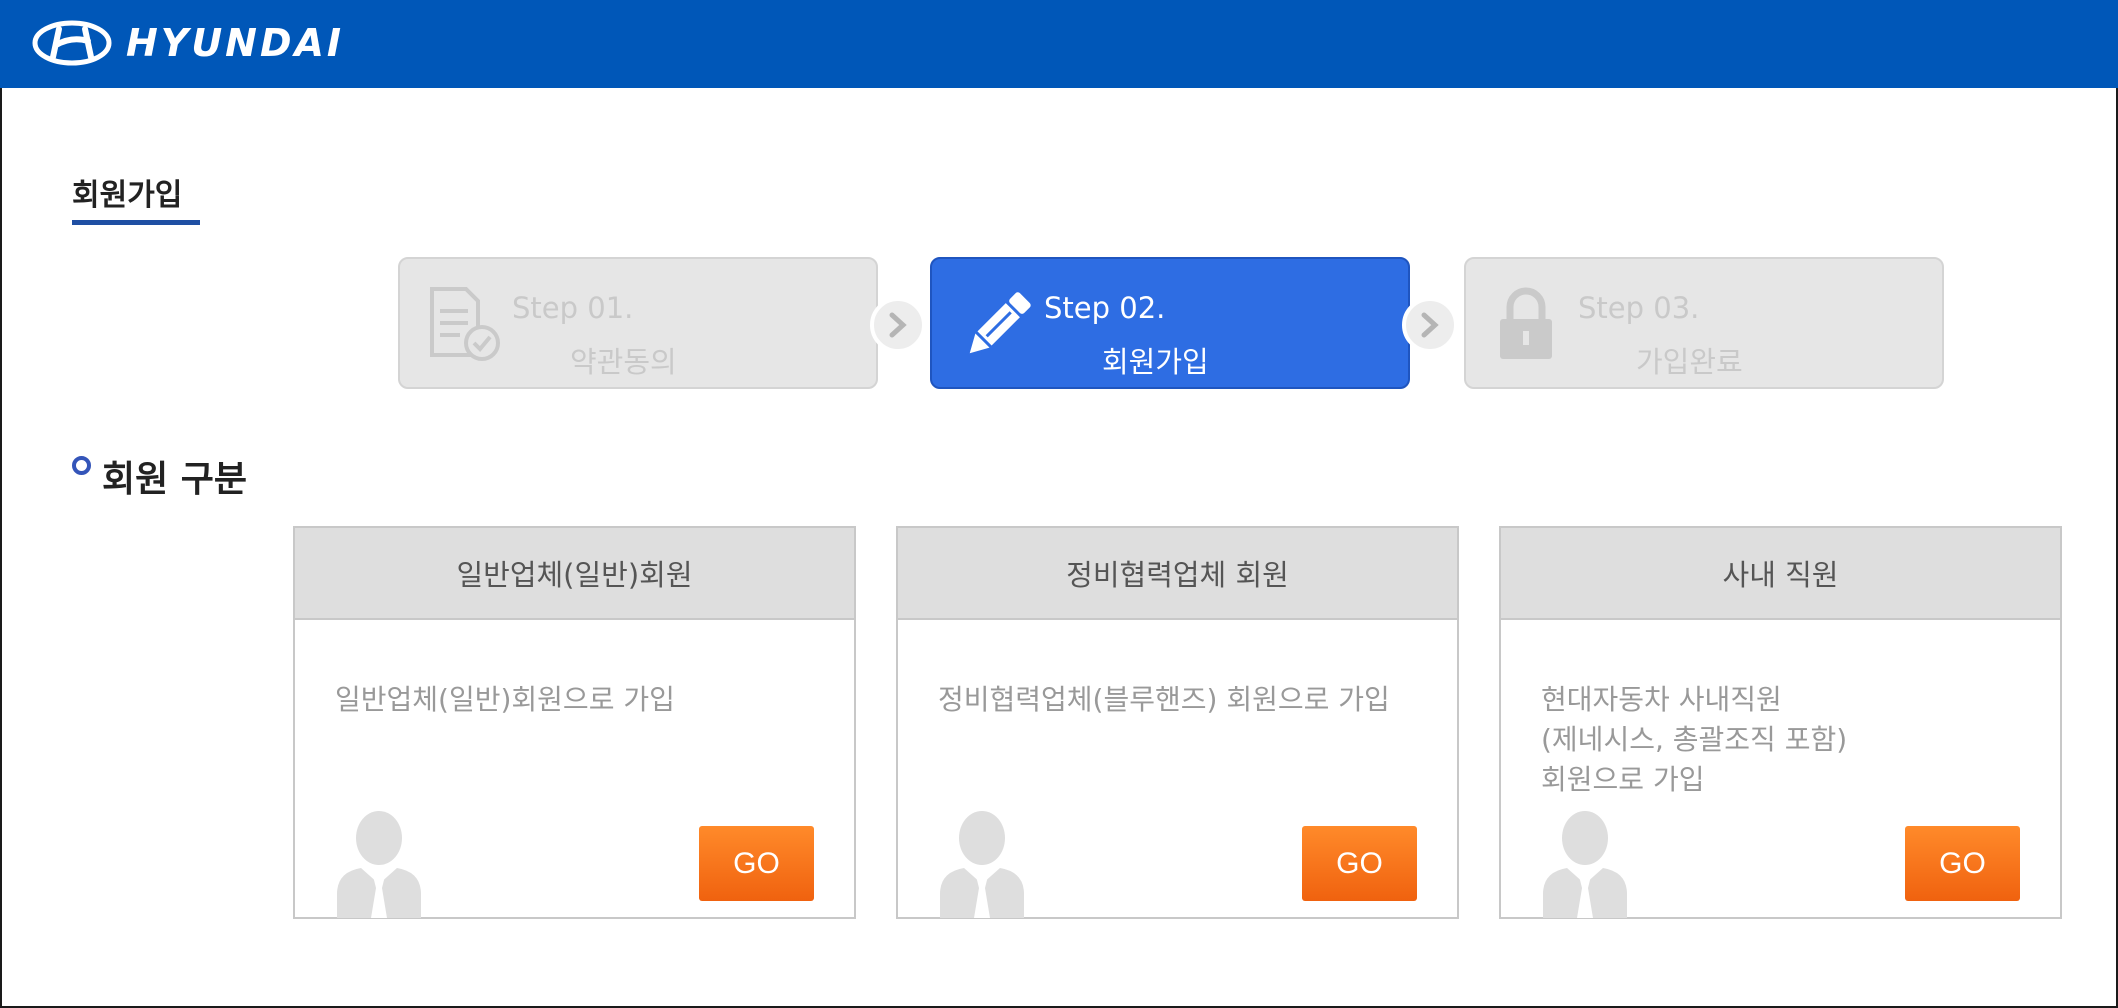 Image resolution: width=2118 pixels, height=1008 pixels. Describe the element at coordinates (1780, 574) in the screenshot. I see `card-title: 사내 직원` at that location.